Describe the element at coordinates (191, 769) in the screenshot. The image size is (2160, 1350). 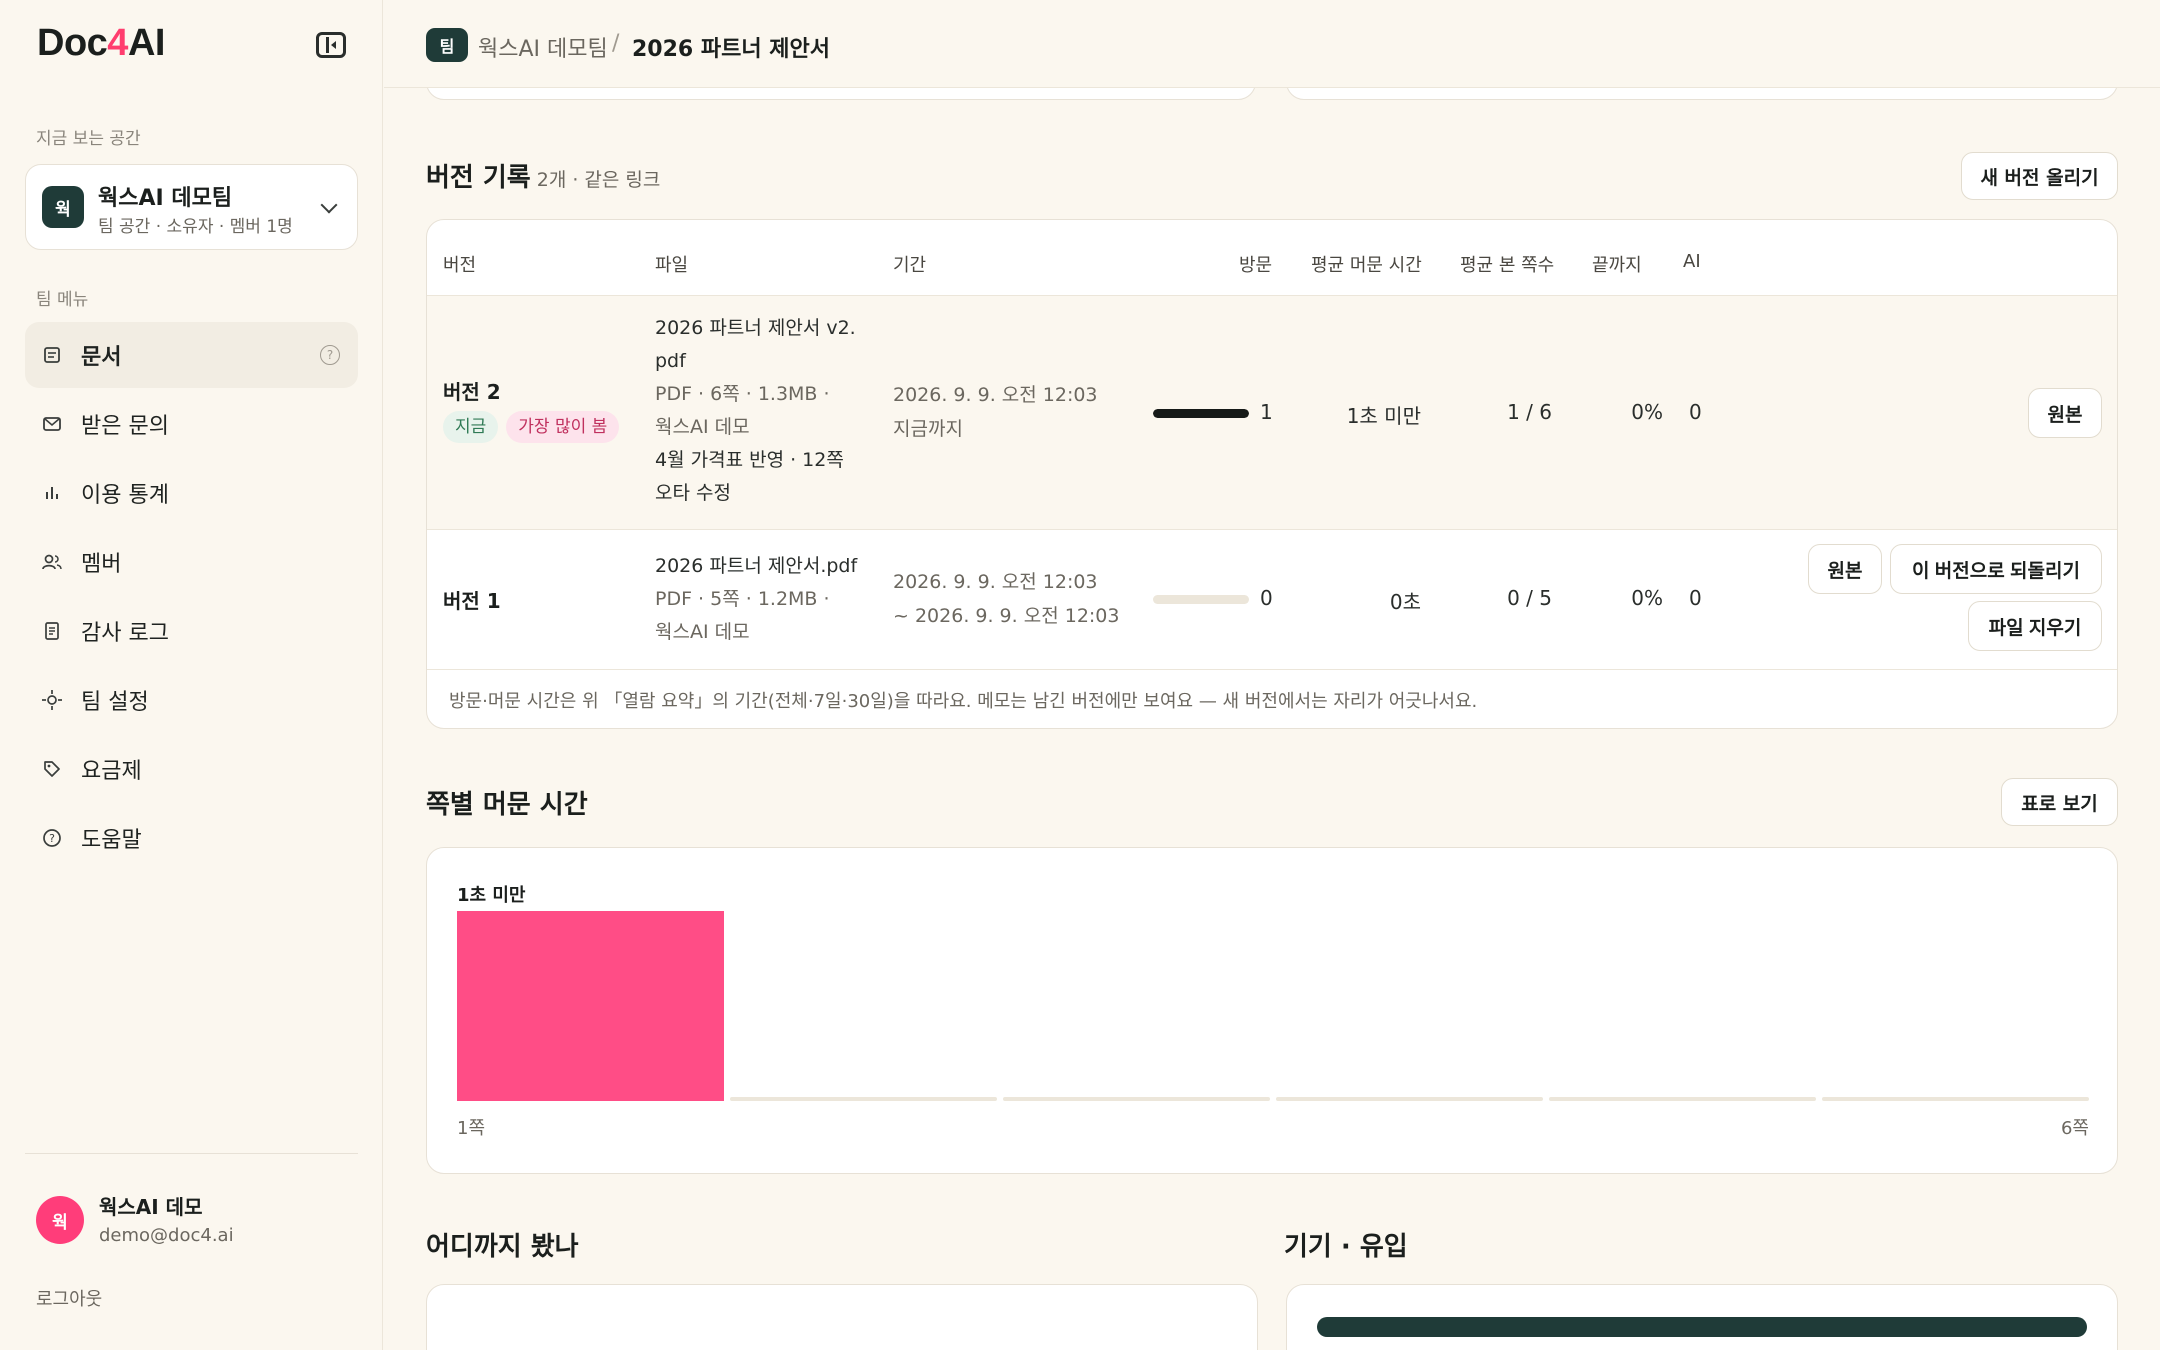
I see `sidebar-item-pricing: 요금제` at that location.